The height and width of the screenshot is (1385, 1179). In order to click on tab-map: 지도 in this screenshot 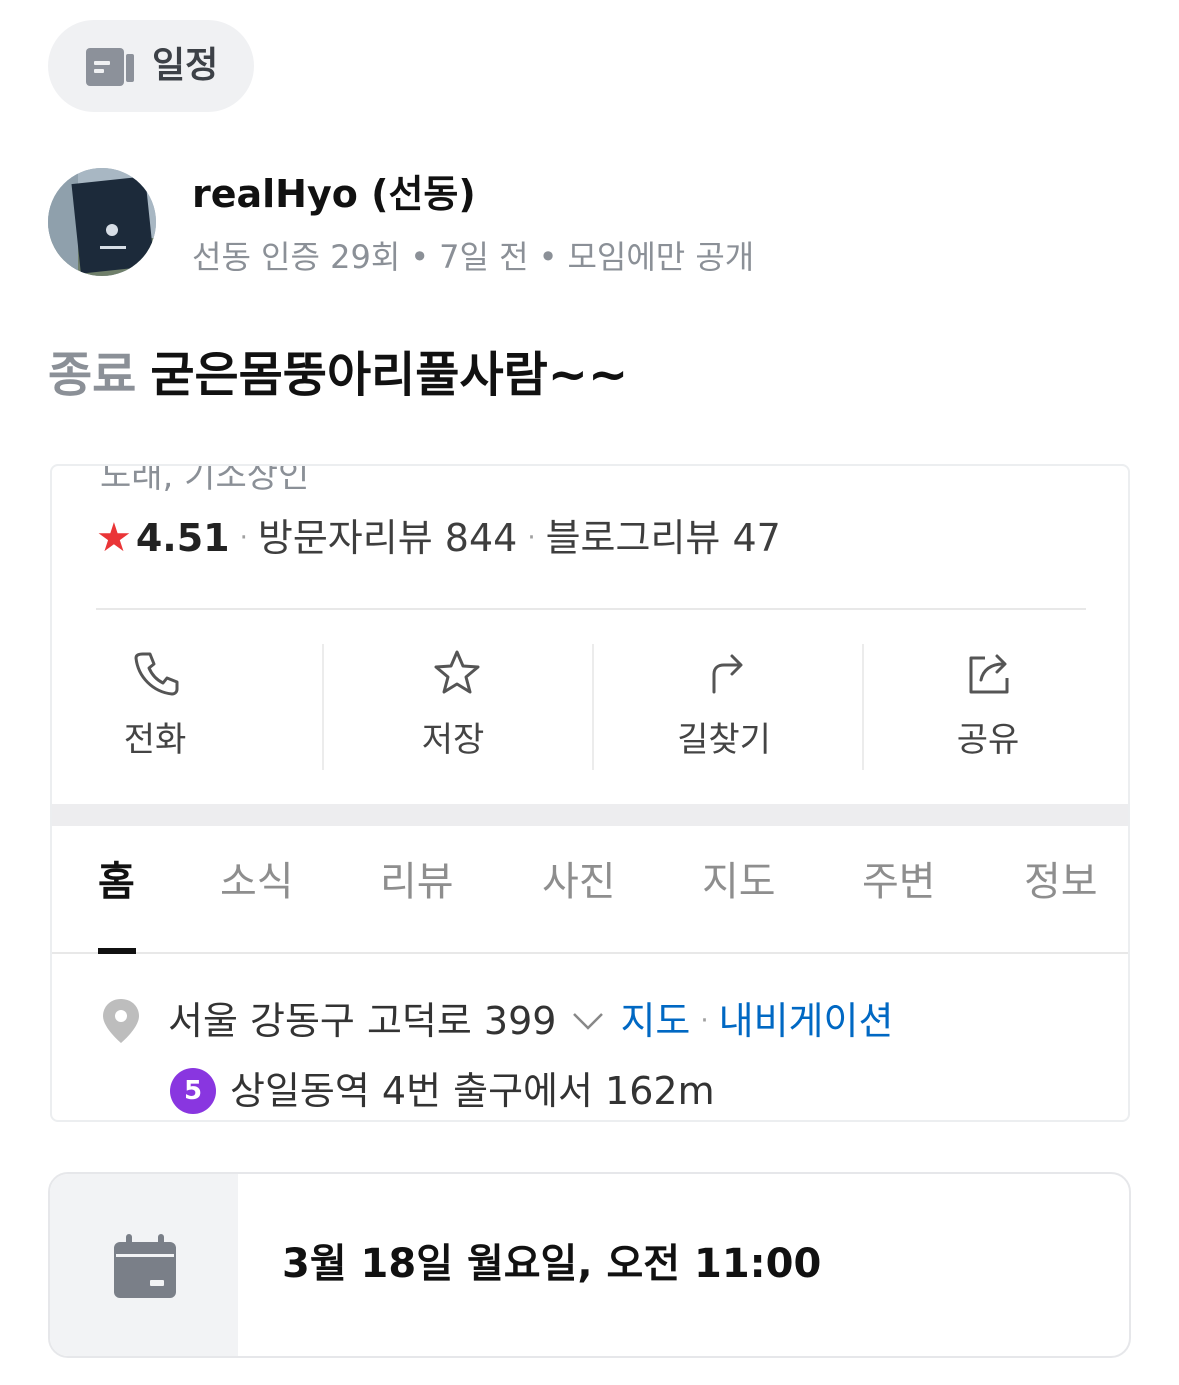, I will do `click(739, 882)`.